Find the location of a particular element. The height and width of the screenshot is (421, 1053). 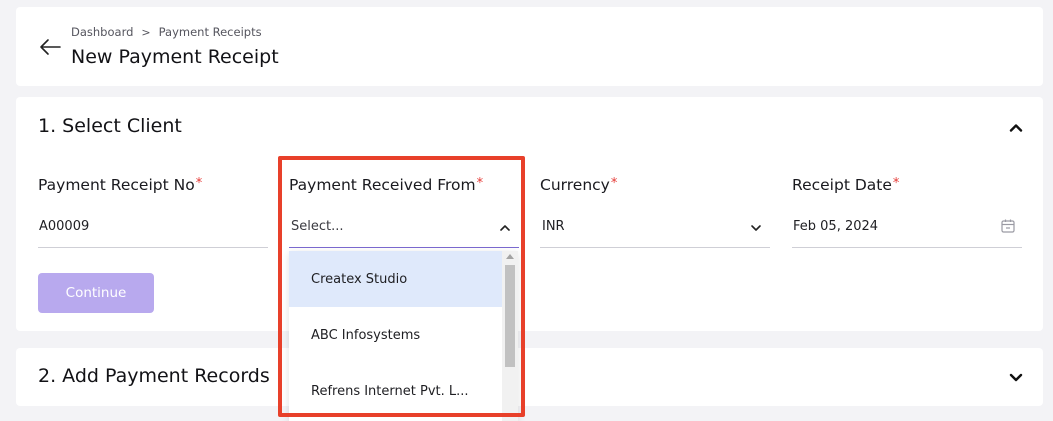

received-from-label: Payment Received From* is located at coordinates (386, 185).